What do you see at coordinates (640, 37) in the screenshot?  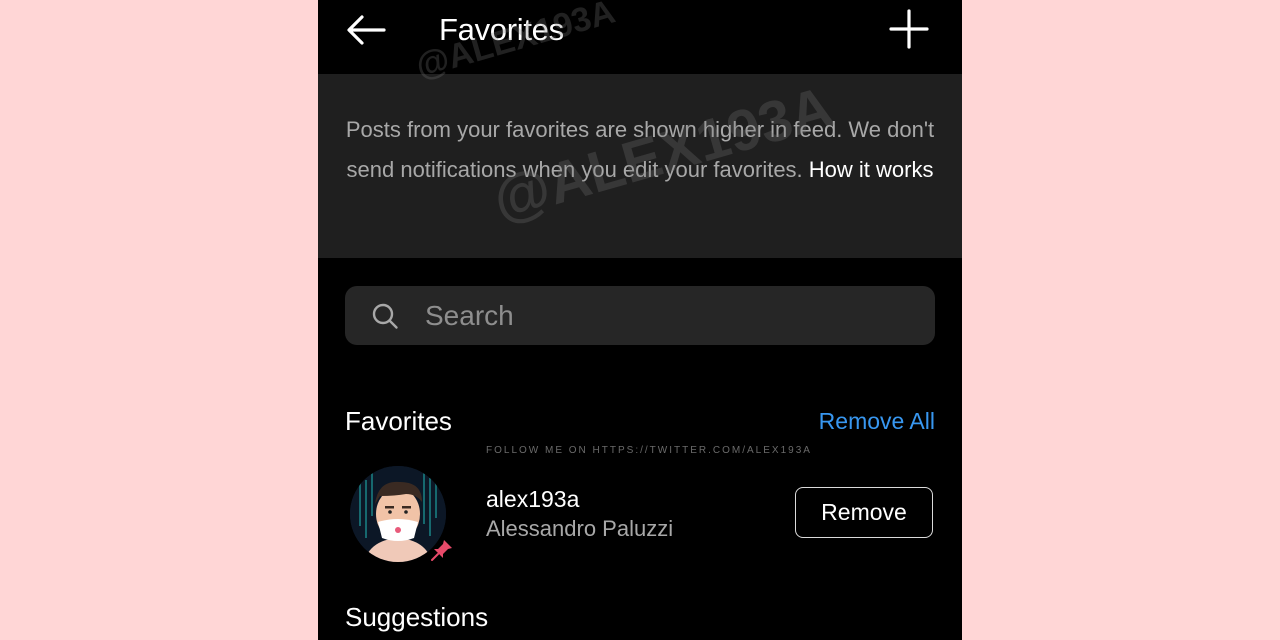 I see `top-bar: Favorites` at bounding box center [640, 37].